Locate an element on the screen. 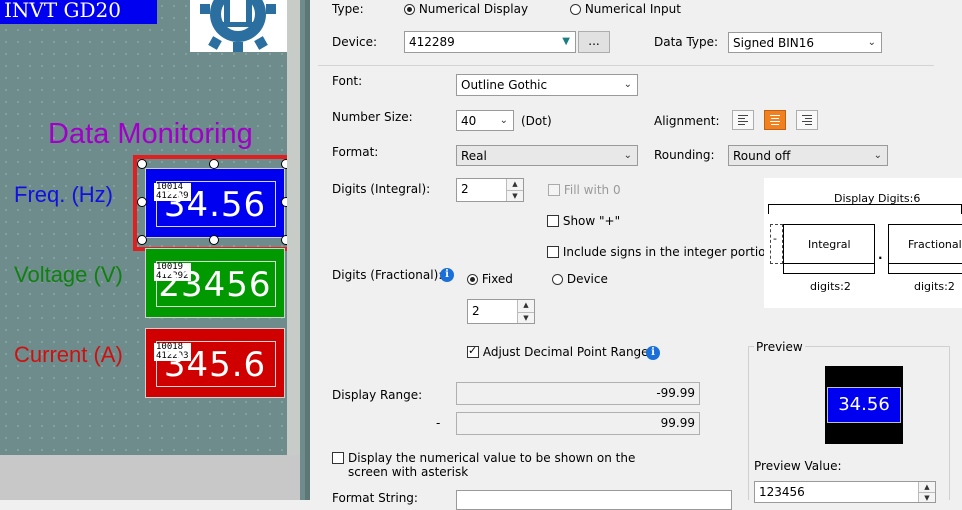 The image size is (962, 510). voltage-numeric-display: 10019 412292 23456 is located at coordinates (215, 283).